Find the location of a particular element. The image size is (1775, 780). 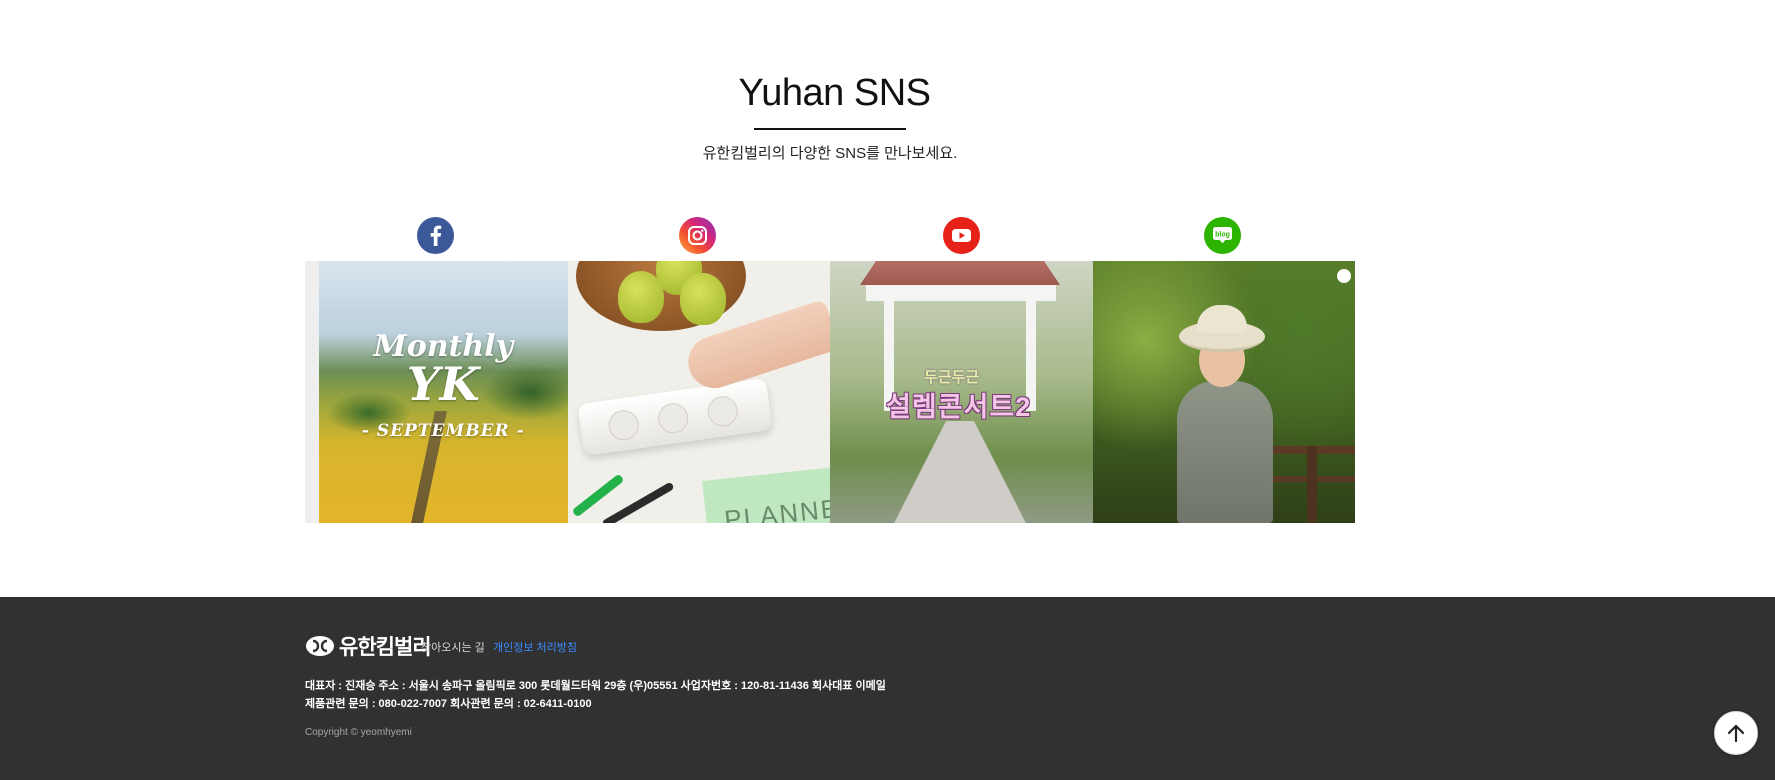

facebook-post-tile: Monthly YK - SEPTEMBER - is located at coordinates (436, 392).